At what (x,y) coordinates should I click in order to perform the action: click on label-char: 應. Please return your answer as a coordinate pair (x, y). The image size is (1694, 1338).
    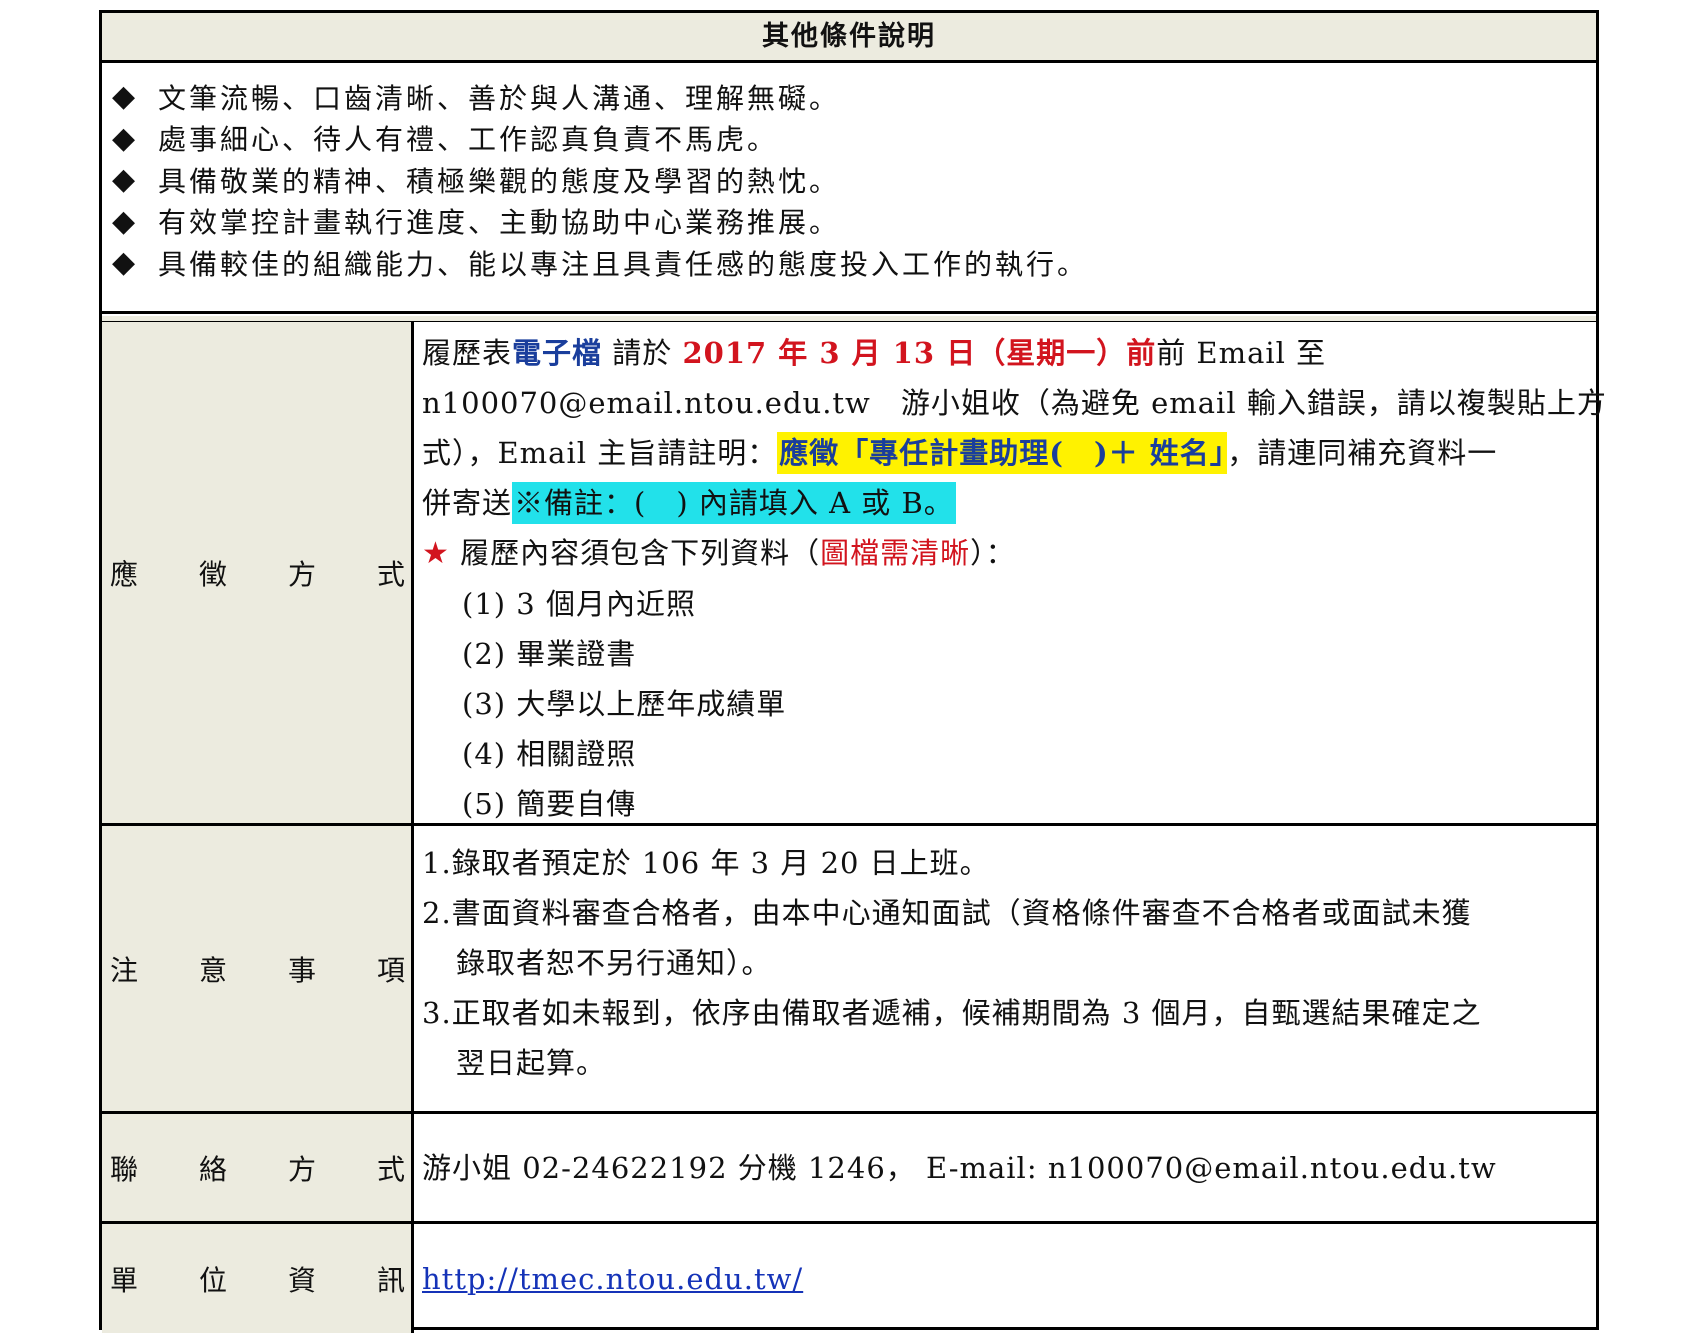
    Looking at the image, I should click on (124, 574).